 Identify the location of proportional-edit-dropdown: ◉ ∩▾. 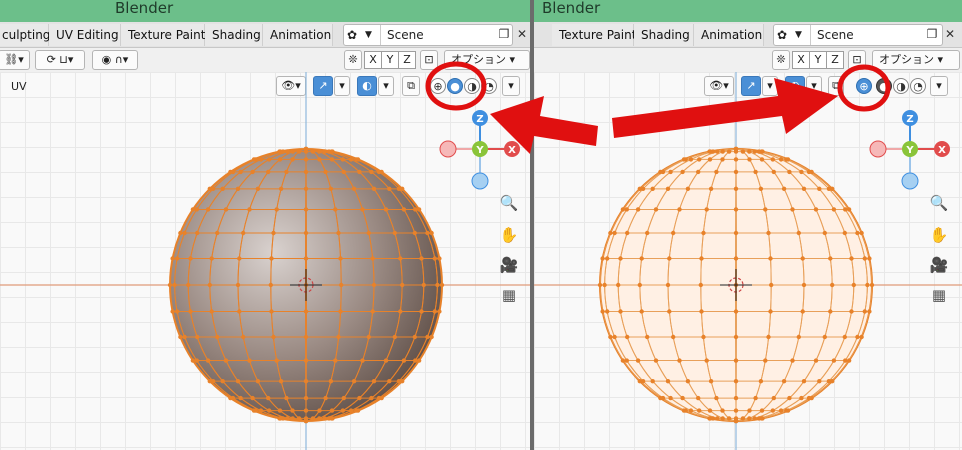
(115, 60).